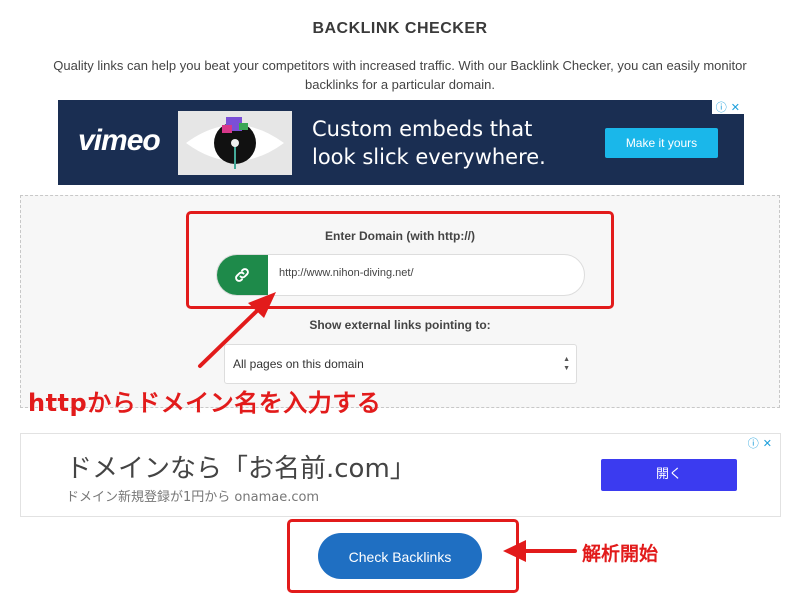 This screenshot has height=597, width=800. I want to click on start-analysis-annotation: 解析開始, so click(620, 554).